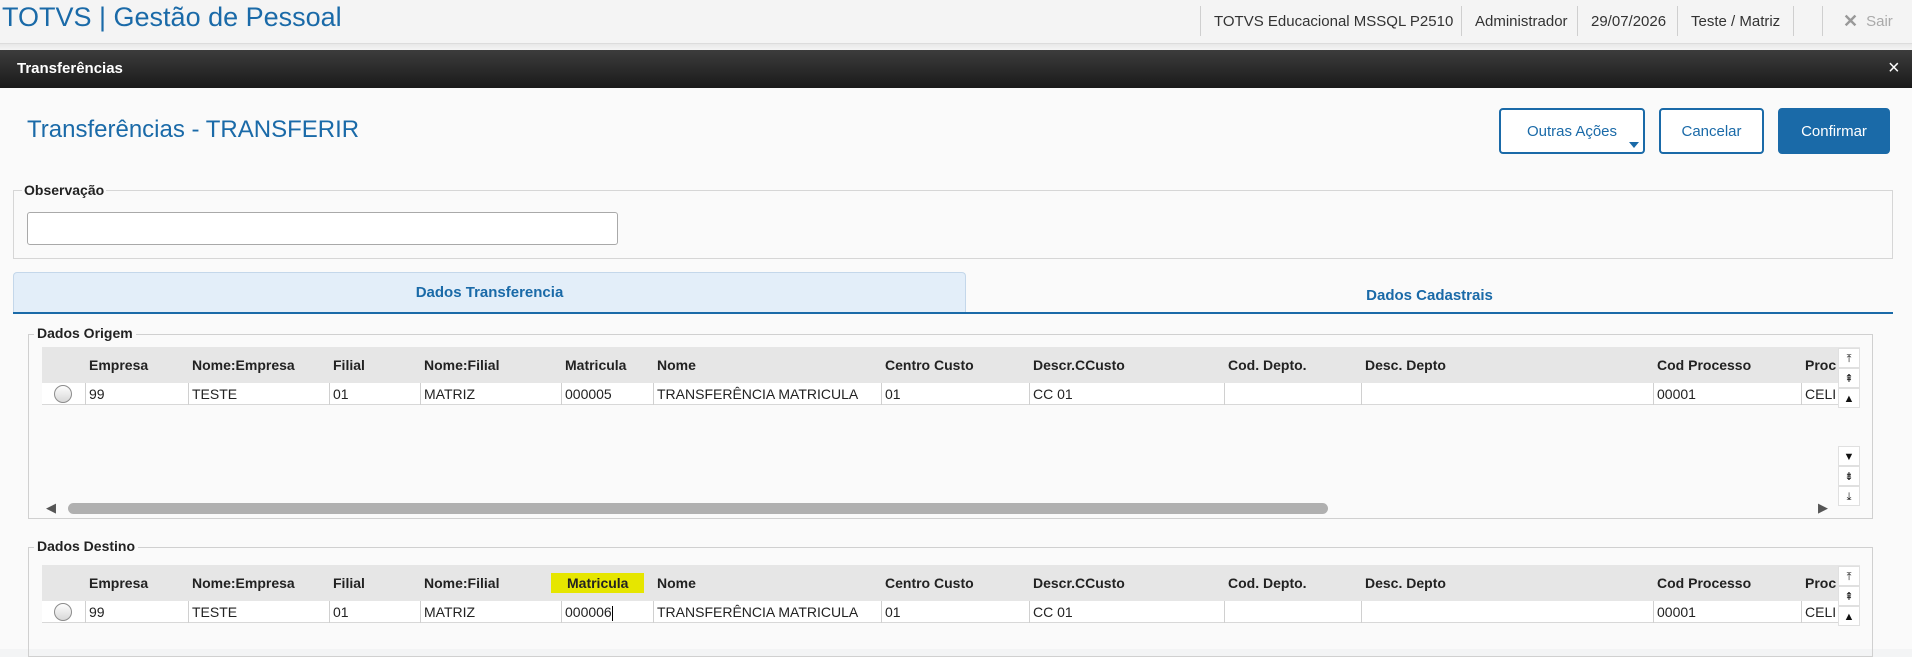 Image resolution: width=1912 pixels, height=657 pixels. I want to click on other-actions-button: Outras Ações, so click(1572, 131).